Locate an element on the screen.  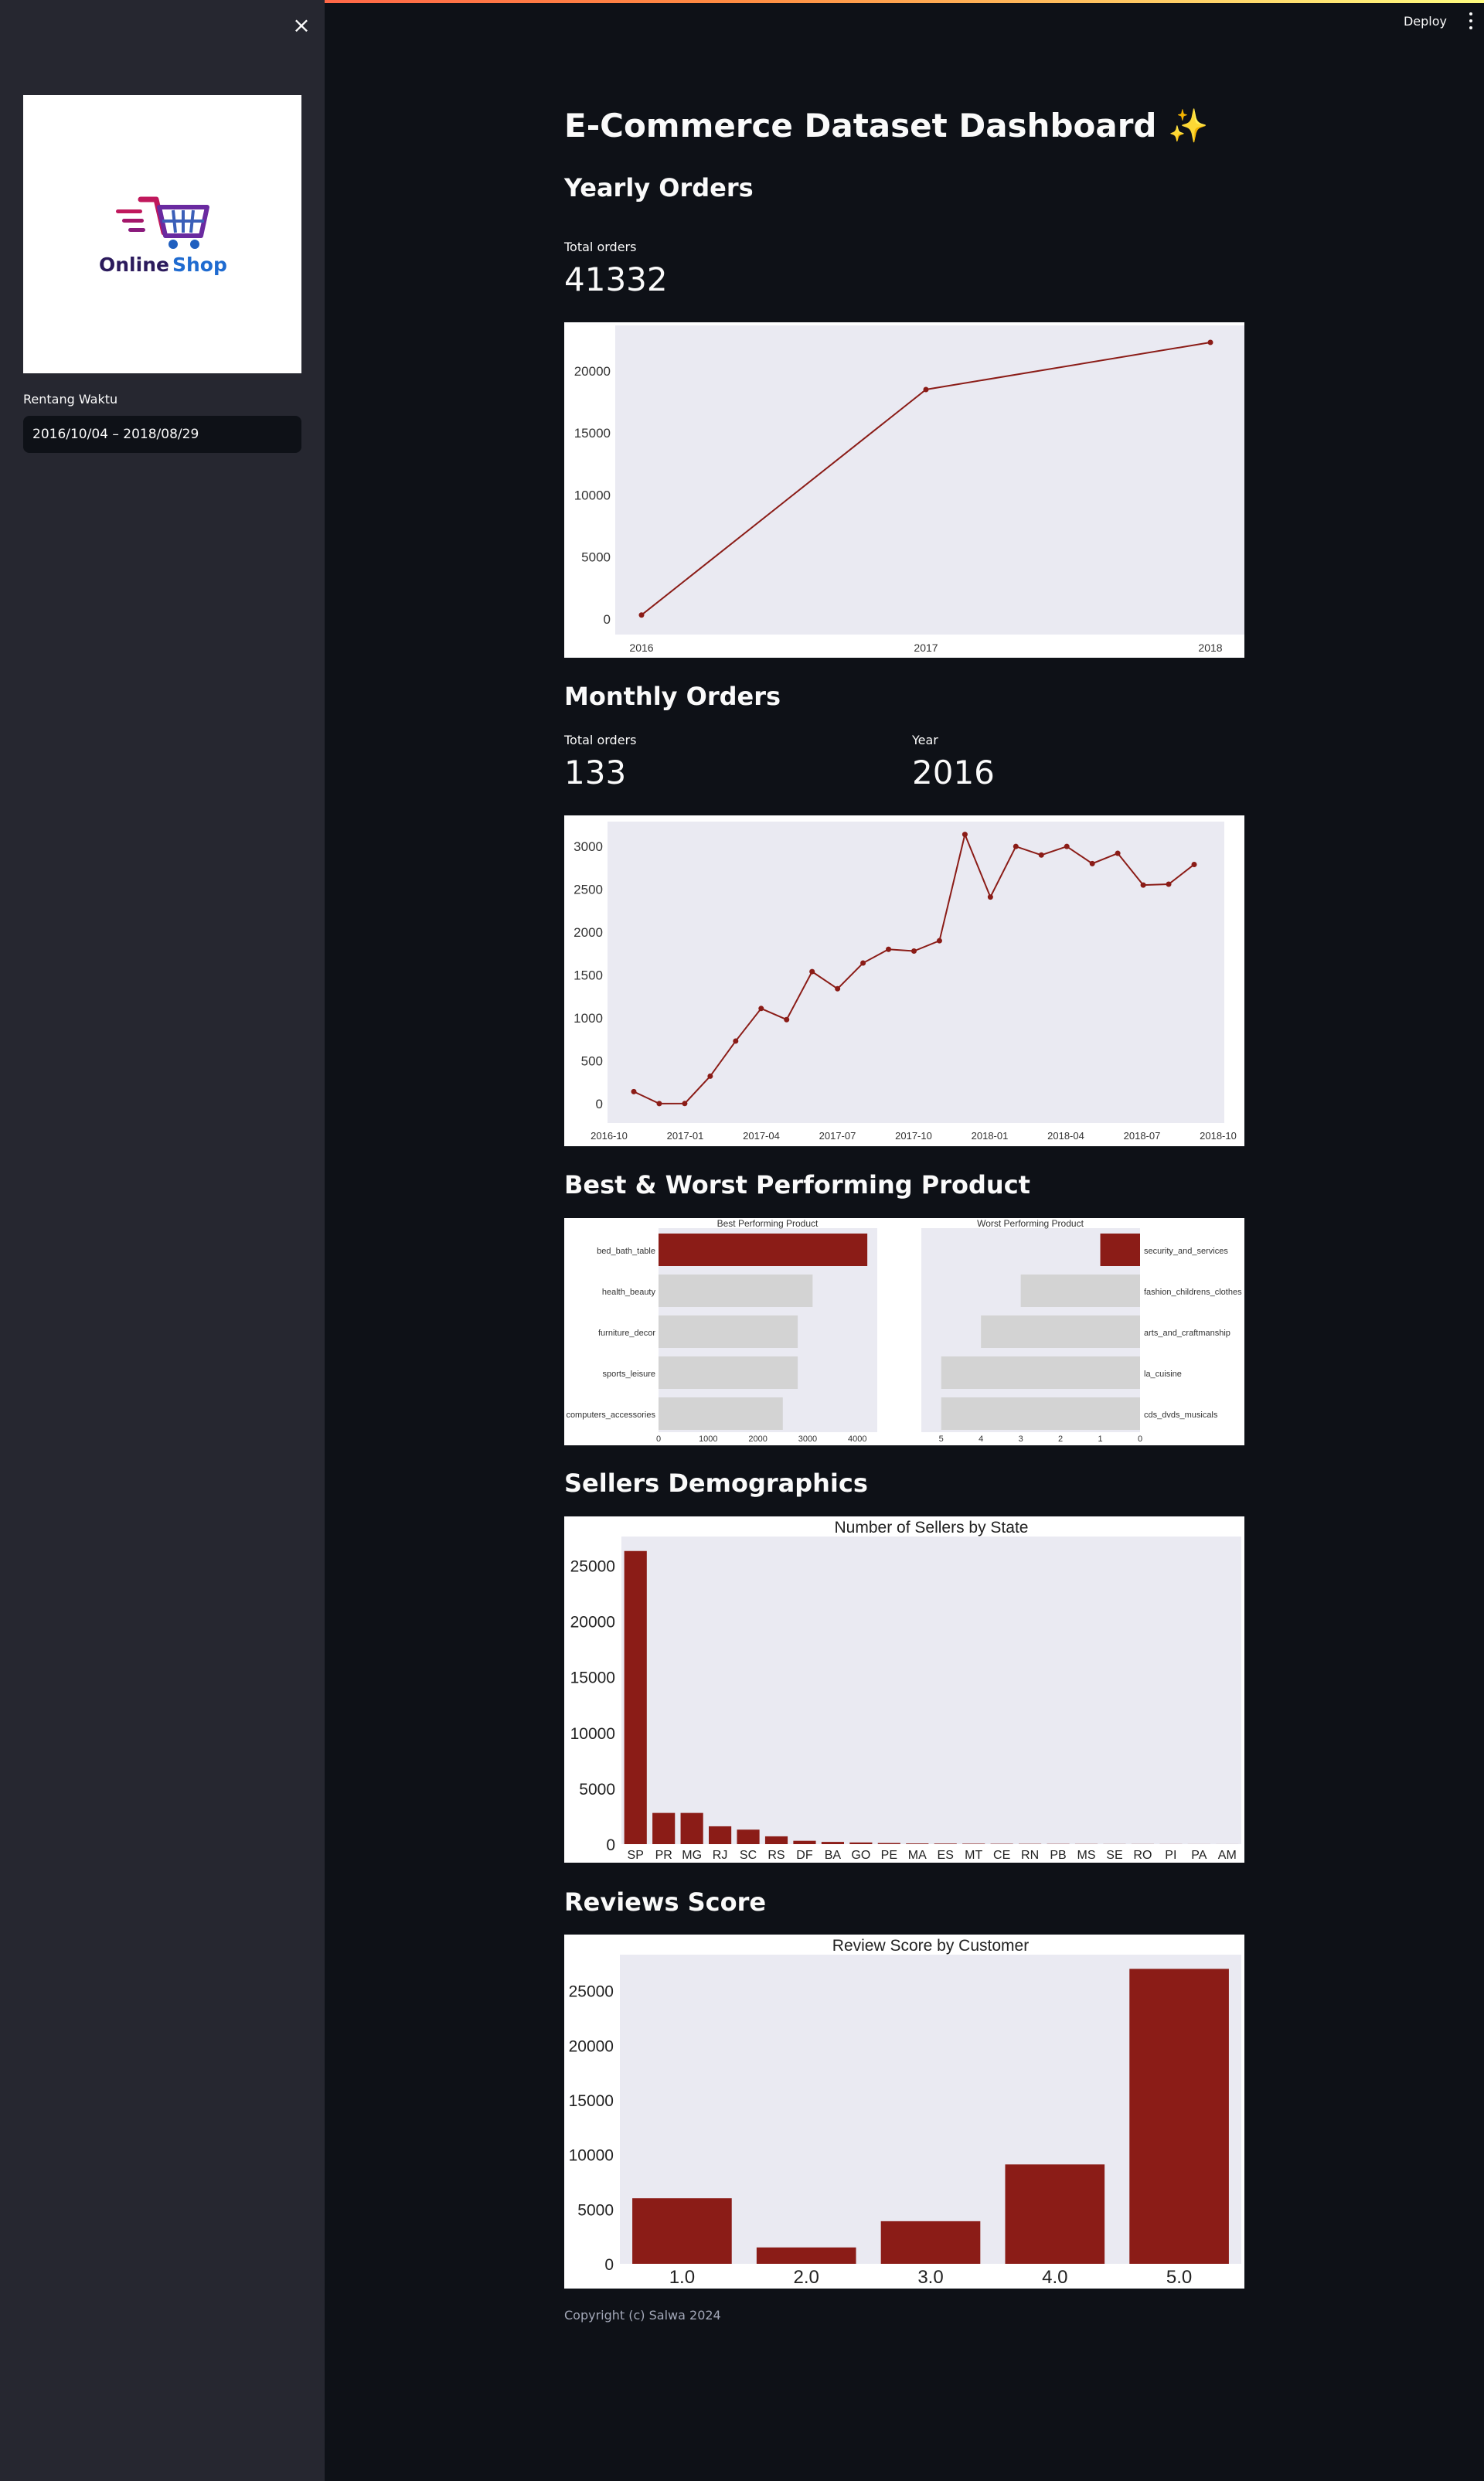
monthly-orders-heading: Monthly Orders is located at coordinates (672, 697).